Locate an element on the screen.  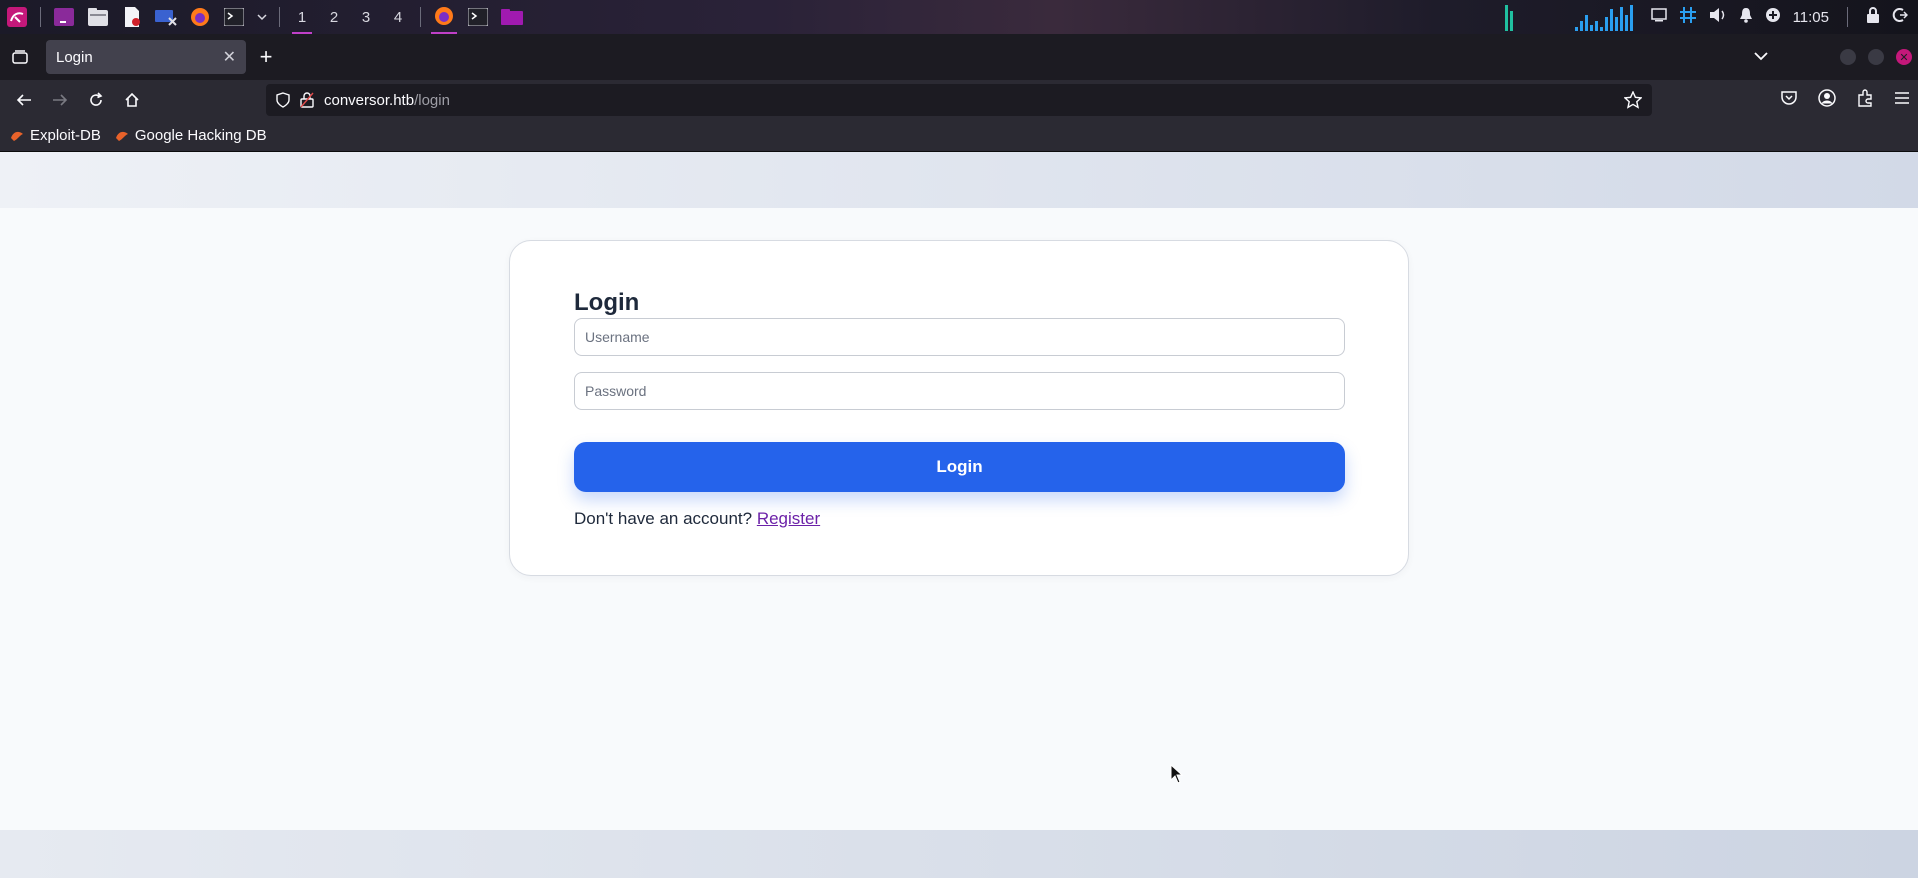
workspace-1: 1 is located at coordinates (302, 17).